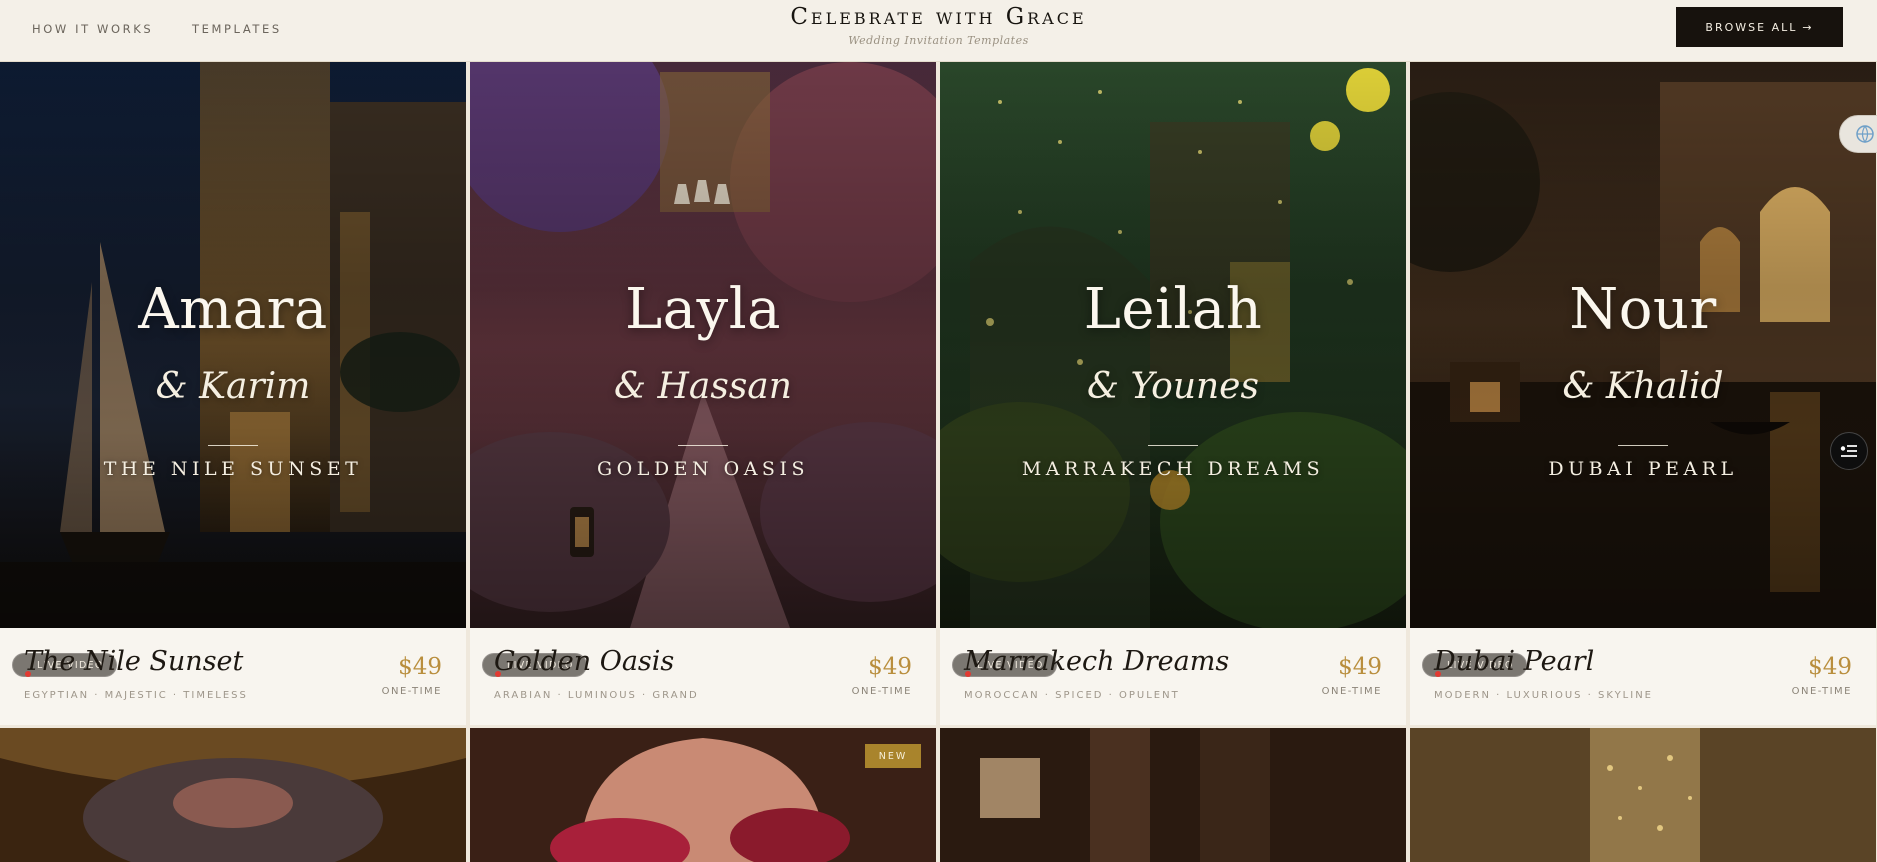 The image size is (1877, 862). Describe the element at coordinates (584, 661) in the screenshot. I see `template-title: Golden Oasis` at that location.